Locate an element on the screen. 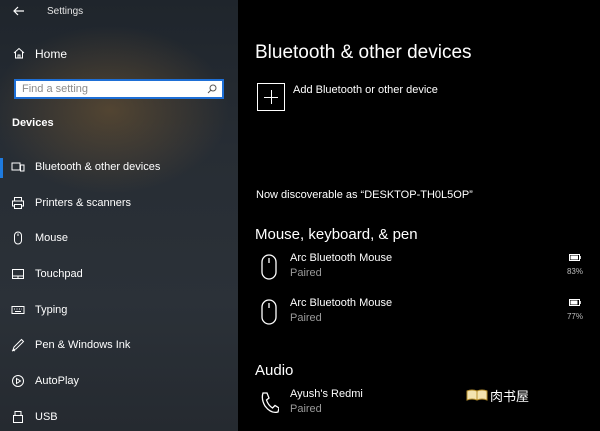 The width and height of the screenshot is (600, 431). device-name: Ayush's Redmi is located at coordinates (326, 394).